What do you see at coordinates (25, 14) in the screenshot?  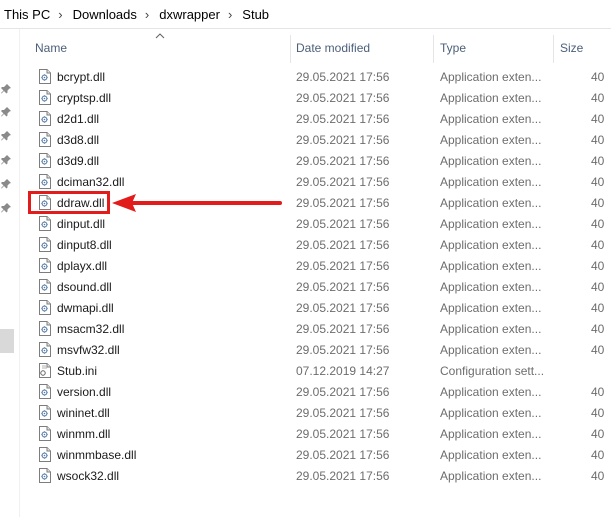 I see `breadcrumb-item-this-pc: This PC` at bounding box center [25, 14].